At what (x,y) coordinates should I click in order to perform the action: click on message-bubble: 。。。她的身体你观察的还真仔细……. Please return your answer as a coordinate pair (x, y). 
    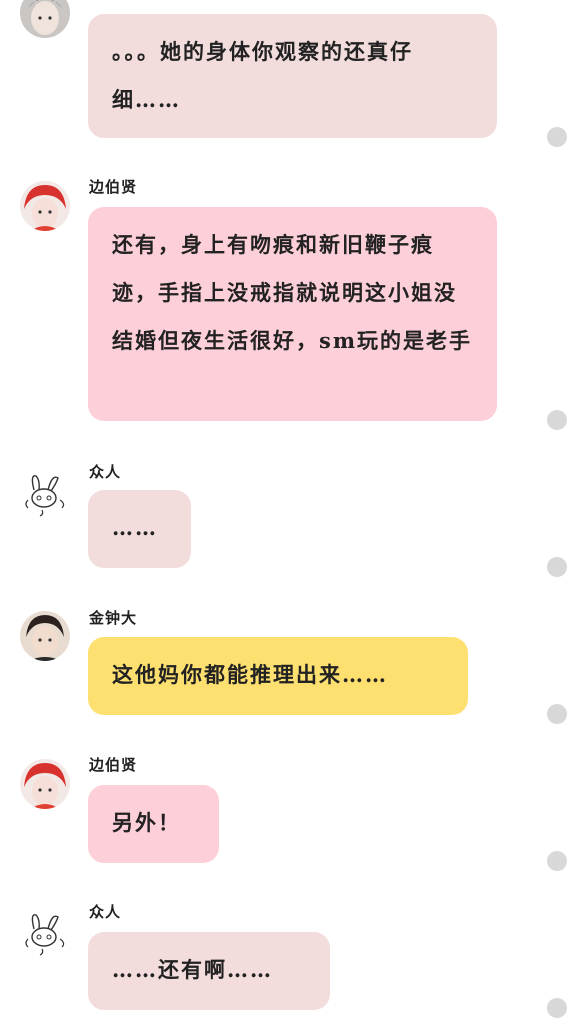
    Looking at the image, I should click on (292, 76).